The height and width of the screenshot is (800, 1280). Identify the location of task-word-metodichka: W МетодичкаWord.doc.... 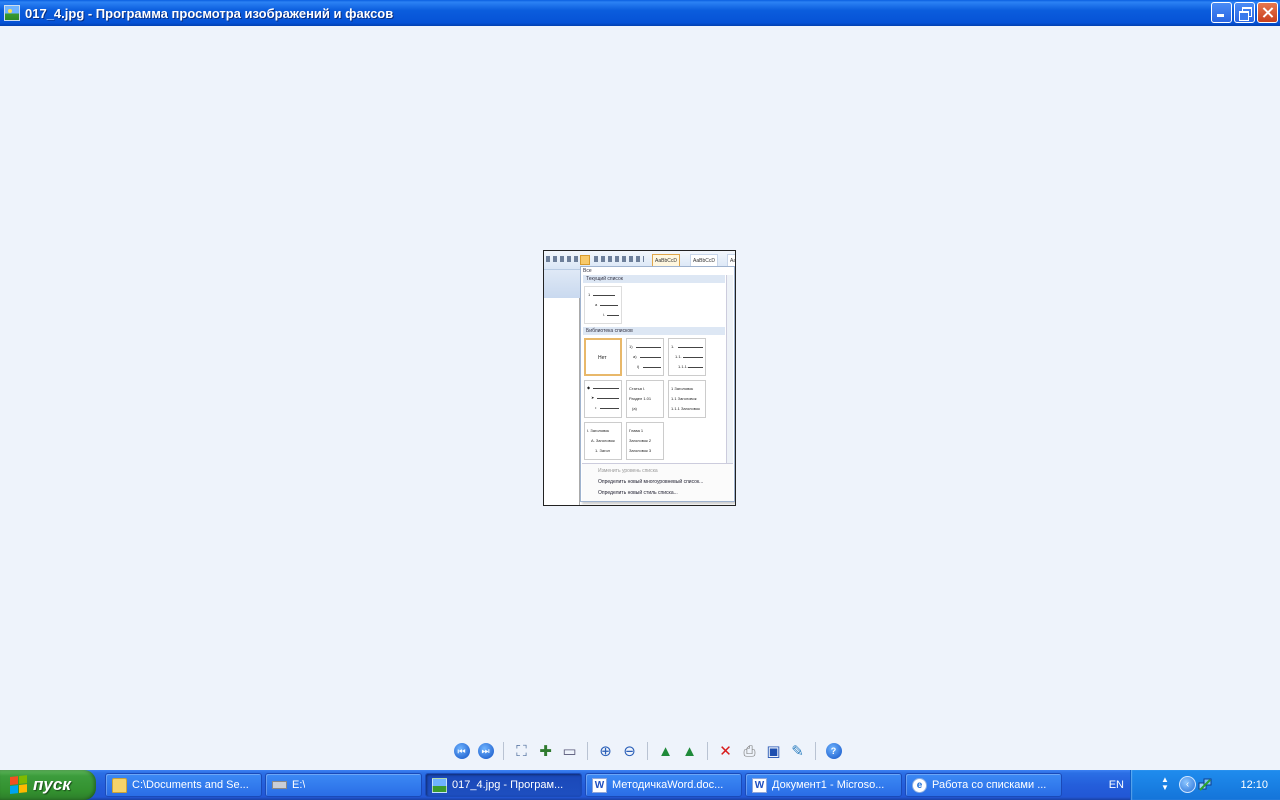
(663, 785).